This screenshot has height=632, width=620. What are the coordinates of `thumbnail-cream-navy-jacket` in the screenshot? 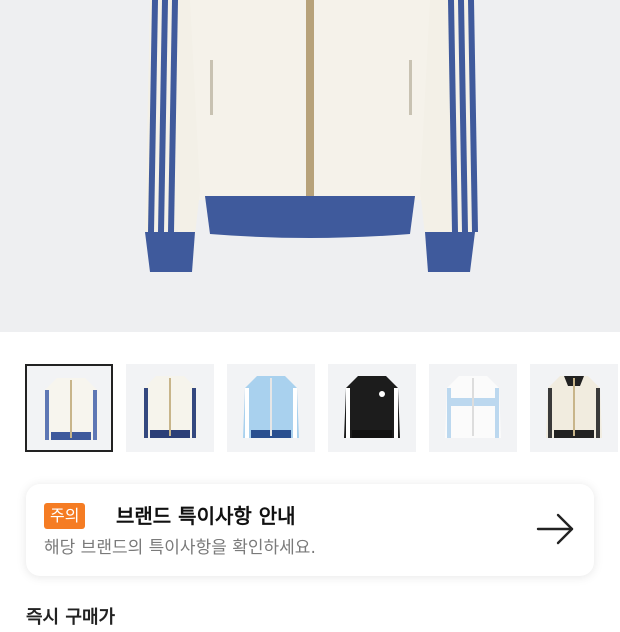 It's located at (170, 408).